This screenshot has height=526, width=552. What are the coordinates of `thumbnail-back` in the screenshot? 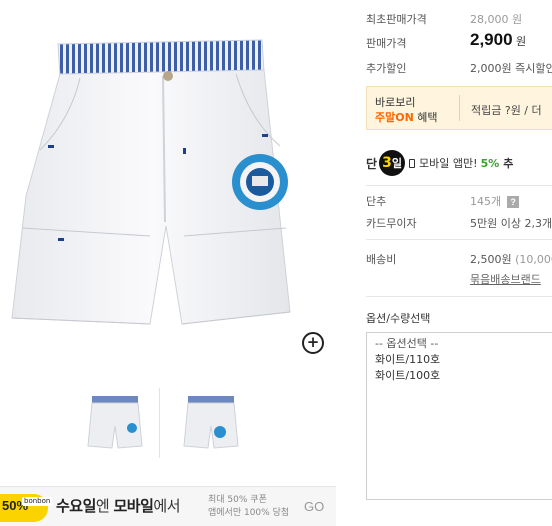 It's located at (211, 423).